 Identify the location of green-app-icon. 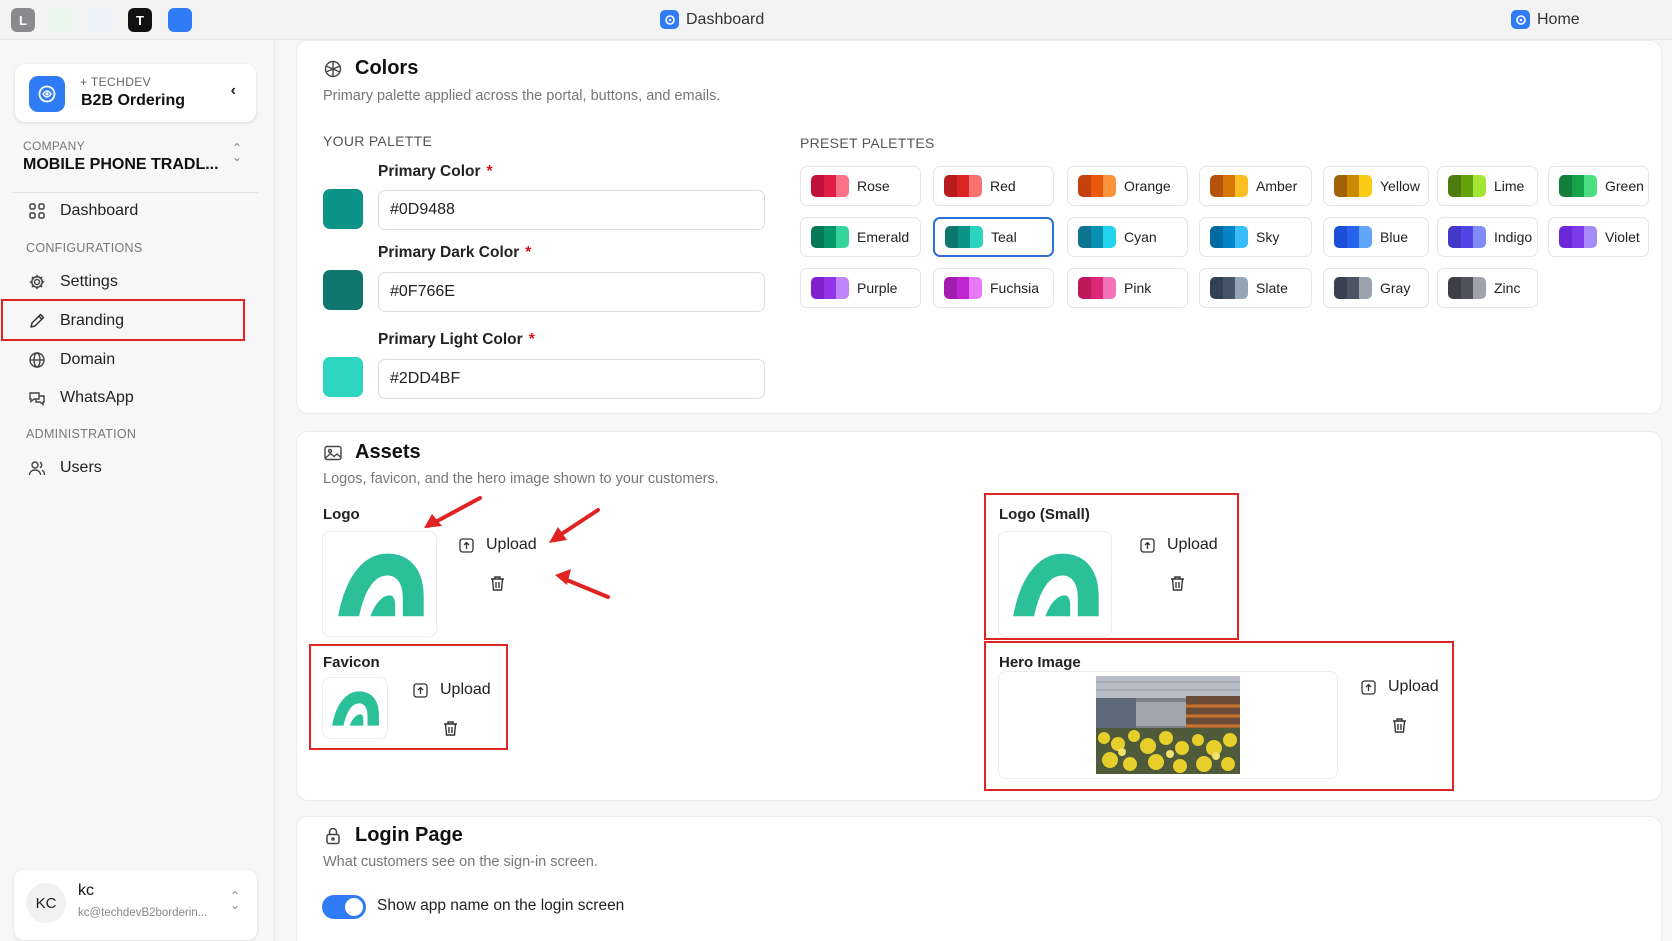
(62, 20).